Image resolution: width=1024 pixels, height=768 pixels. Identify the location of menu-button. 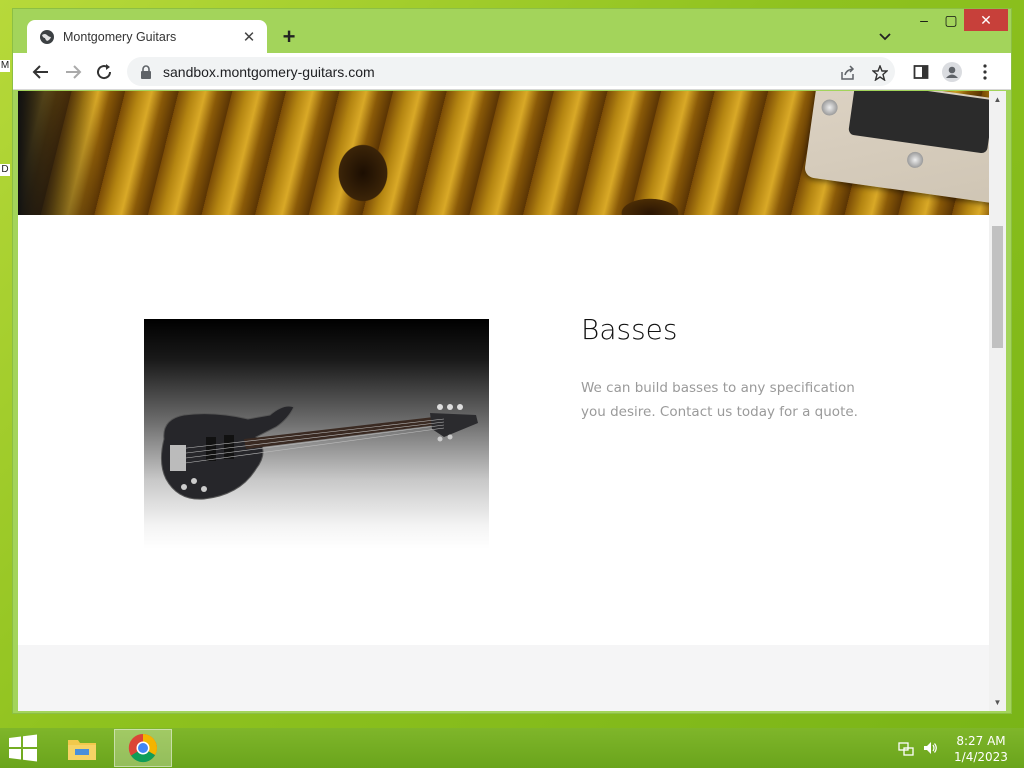
(985, 72).